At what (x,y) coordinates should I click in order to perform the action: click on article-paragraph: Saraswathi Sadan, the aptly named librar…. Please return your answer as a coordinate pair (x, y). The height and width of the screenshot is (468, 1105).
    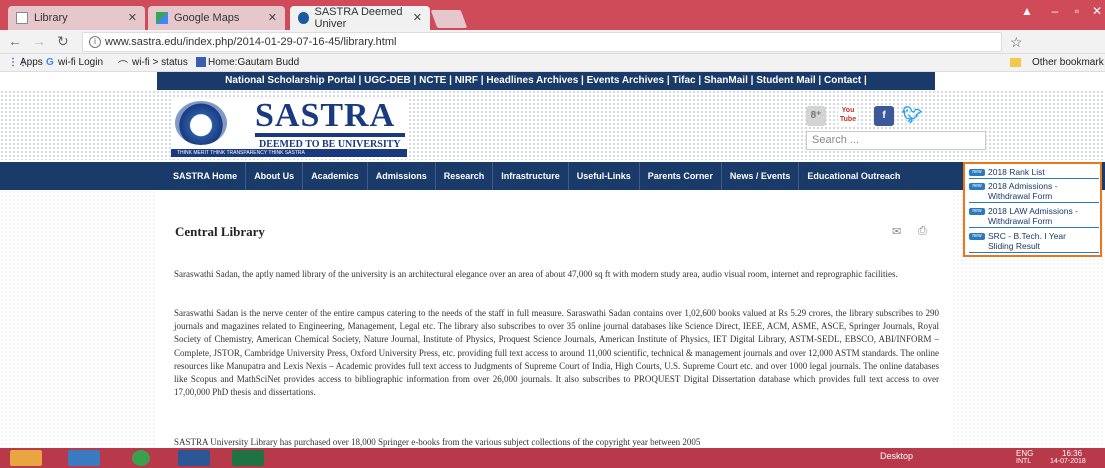
    Looking at the image, I should click on (536, 274).